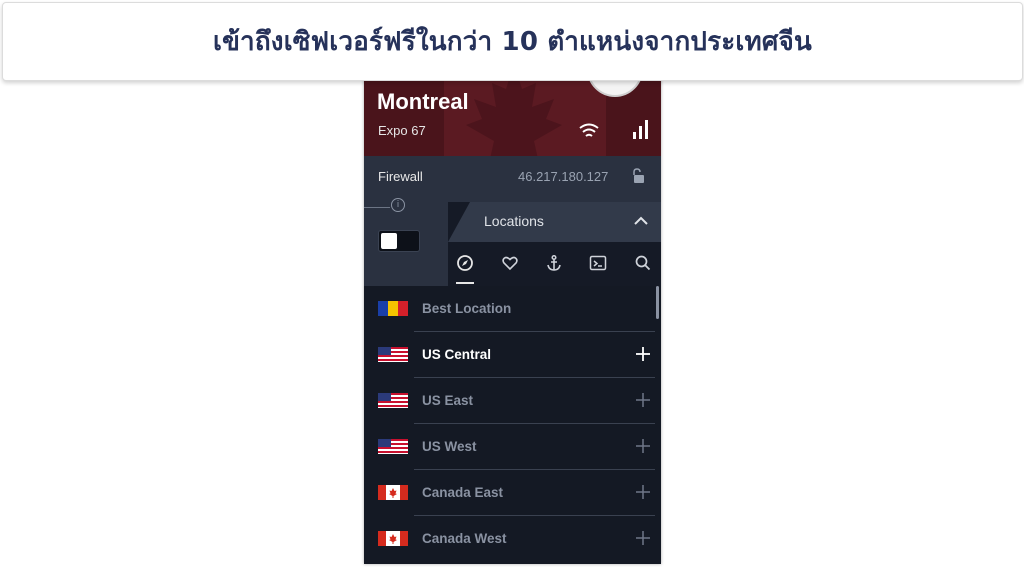 The height and width of the screenshot is (567, 1024). I want to click on active-tab-indicator, so click(465, 283).